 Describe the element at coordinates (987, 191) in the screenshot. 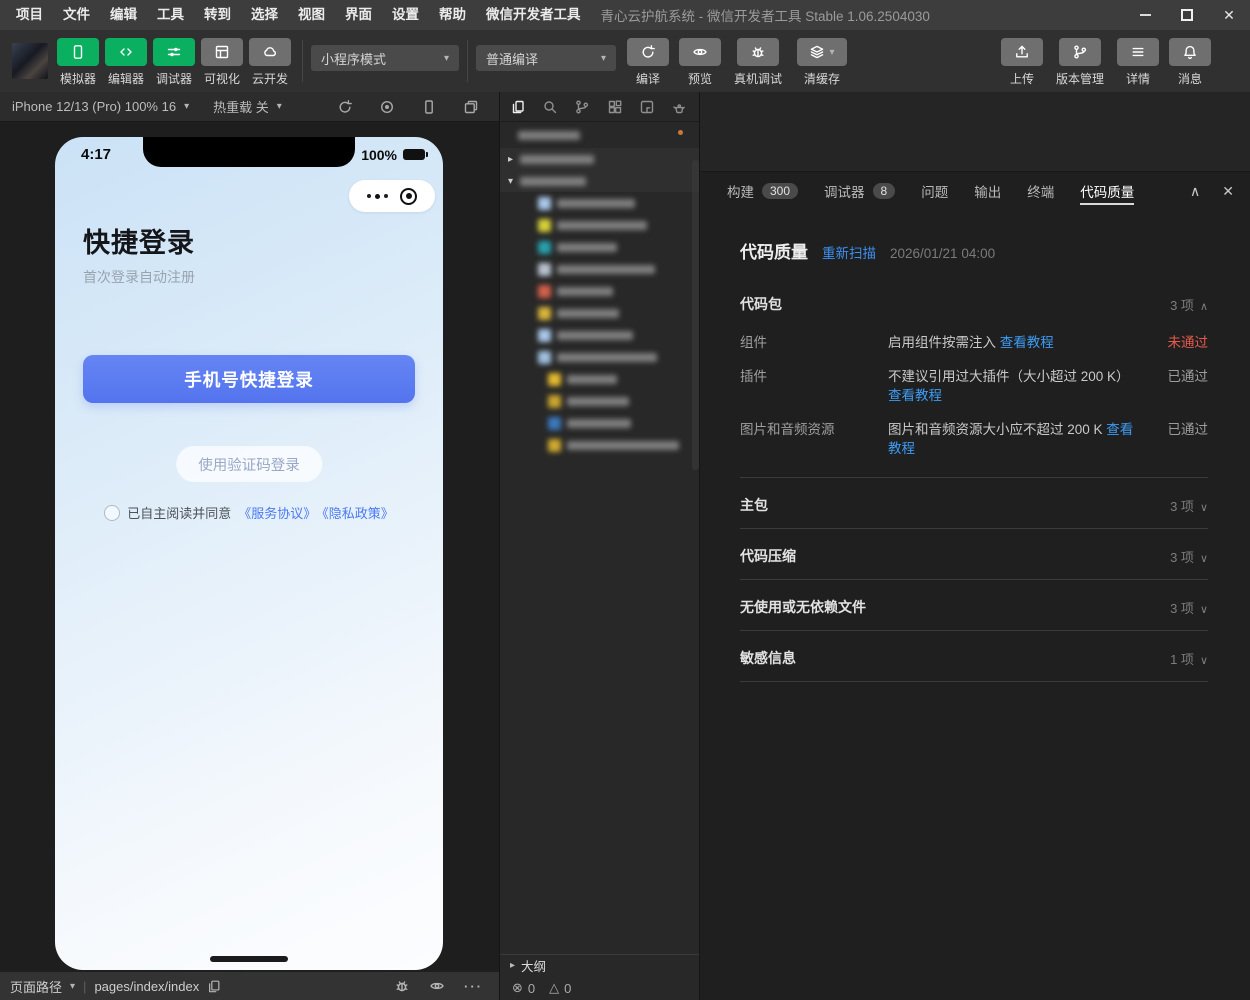

I see `tab-output: 输出` at that location.